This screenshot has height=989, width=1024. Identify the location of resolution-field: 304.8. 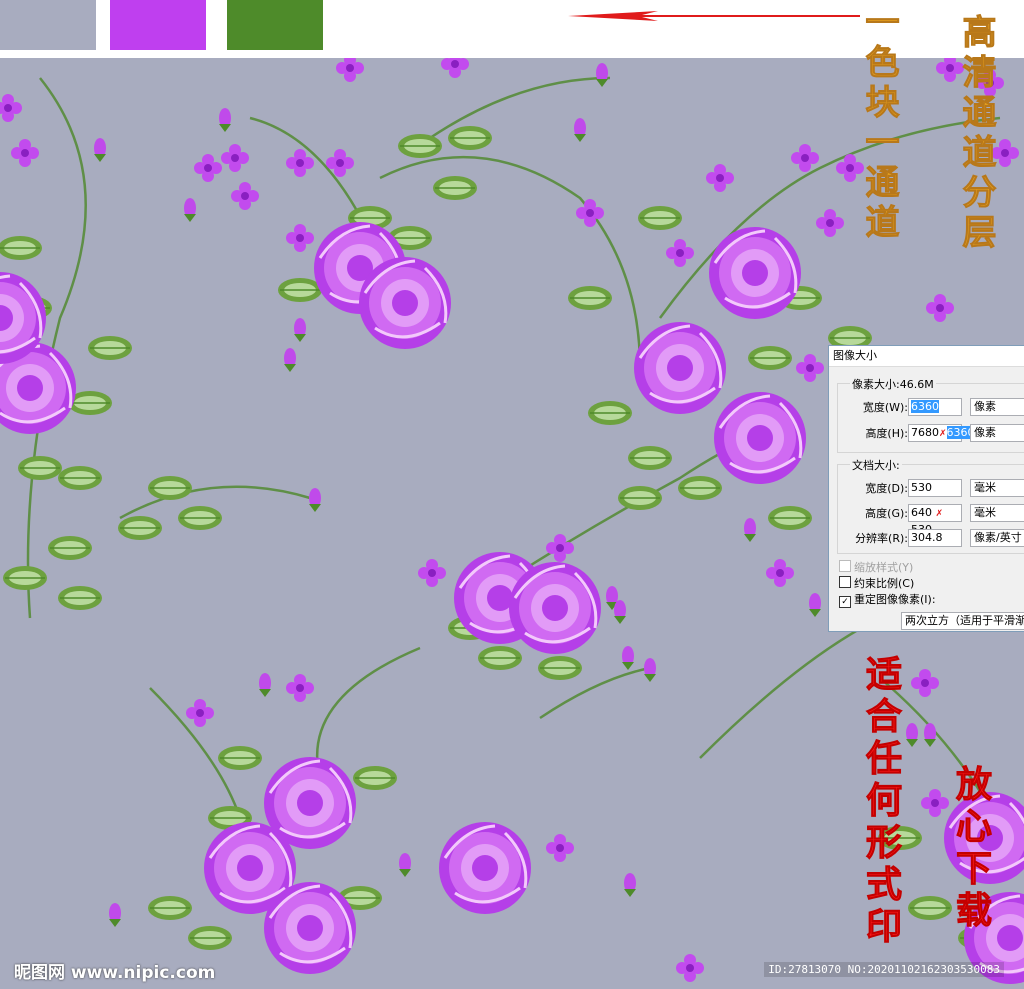
(935, 538).